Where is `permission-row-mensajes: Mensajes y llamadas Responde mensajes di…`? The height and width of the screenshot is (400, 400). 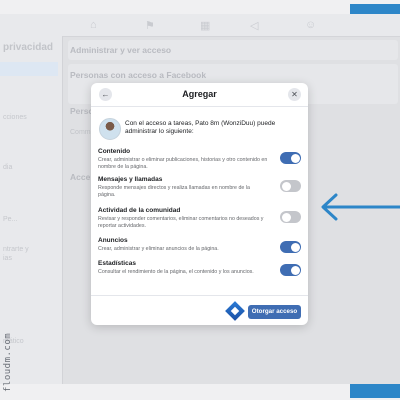 permission-row-mensajes: Mensajes y llamadas Responde mensajes di… is located at coordinates (199, 187).